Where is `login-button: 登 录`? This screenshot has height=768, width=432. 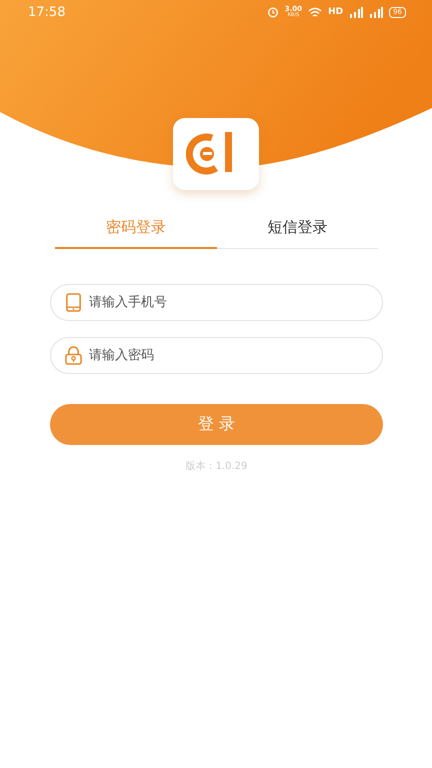
login-button: 登 录 is located at coordinates (216, 424).